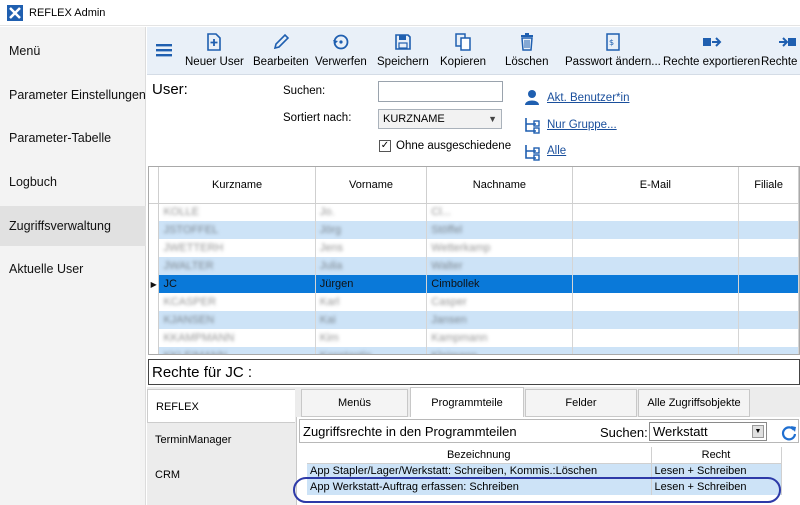  I want to click on password-form-icon: $, so click(613, 42).